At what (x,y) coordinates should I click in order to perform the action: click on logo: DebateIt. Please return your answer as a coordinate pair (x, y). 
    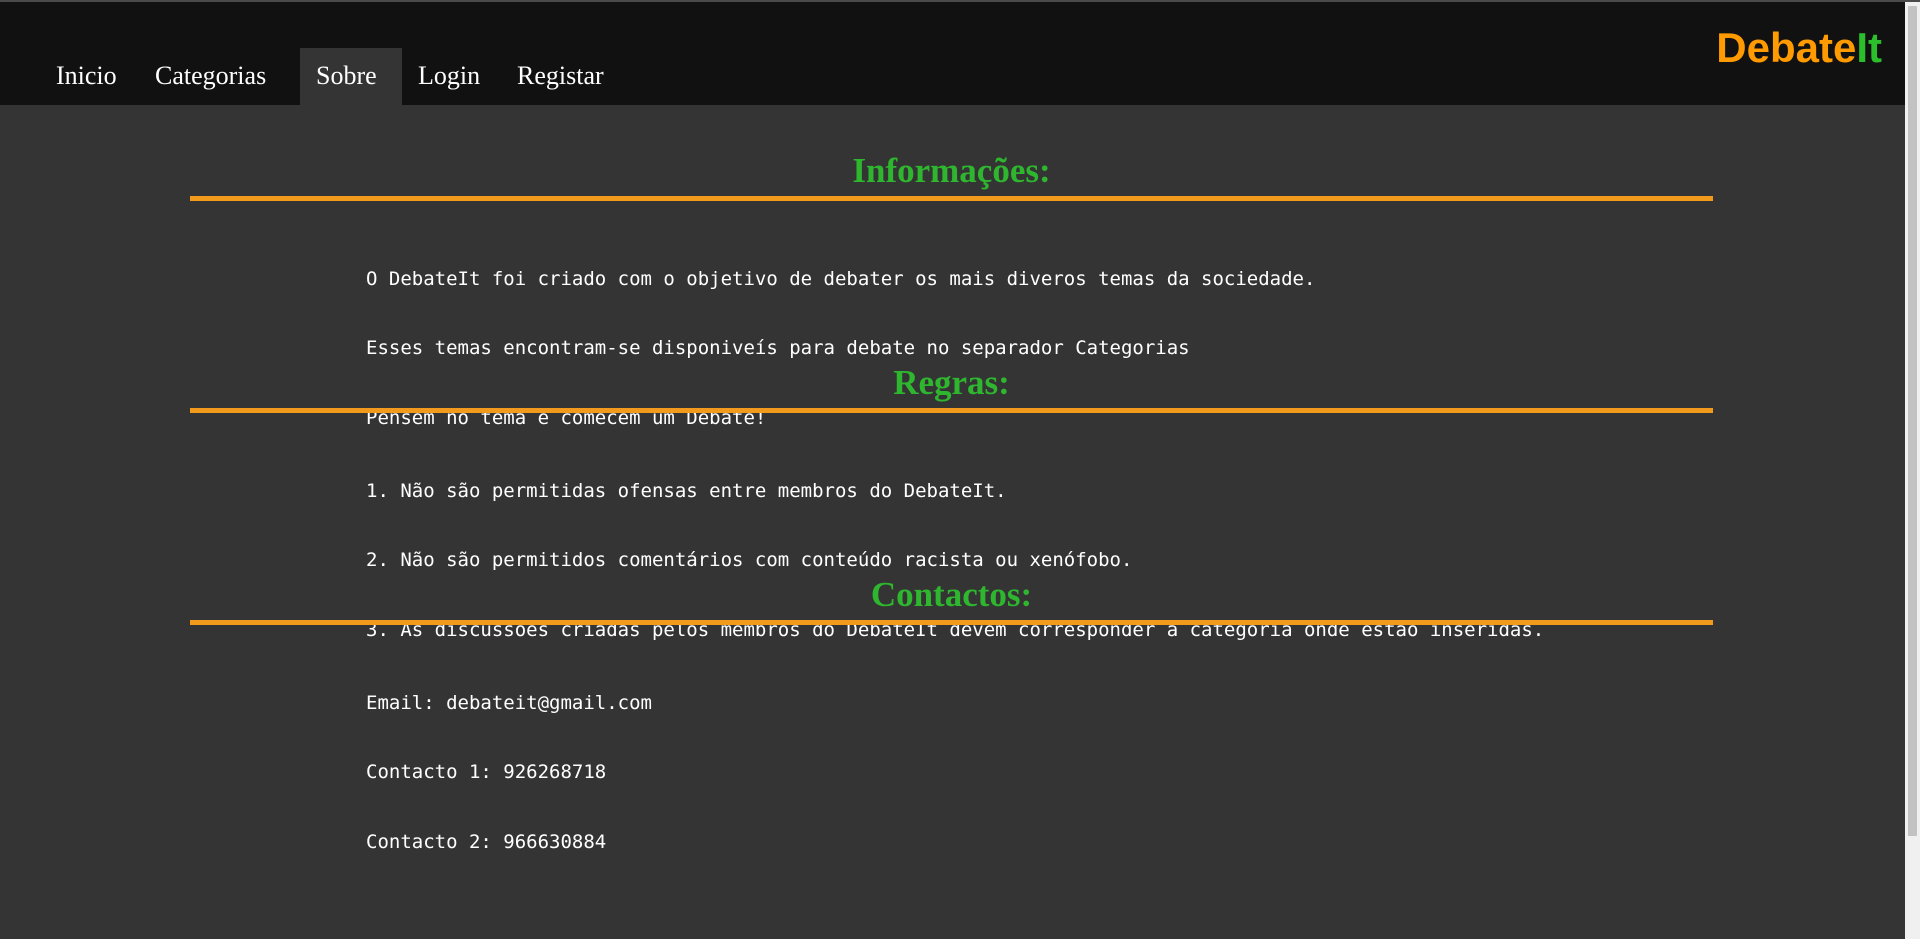
    Looking at the image, I should click on (1799, 48).